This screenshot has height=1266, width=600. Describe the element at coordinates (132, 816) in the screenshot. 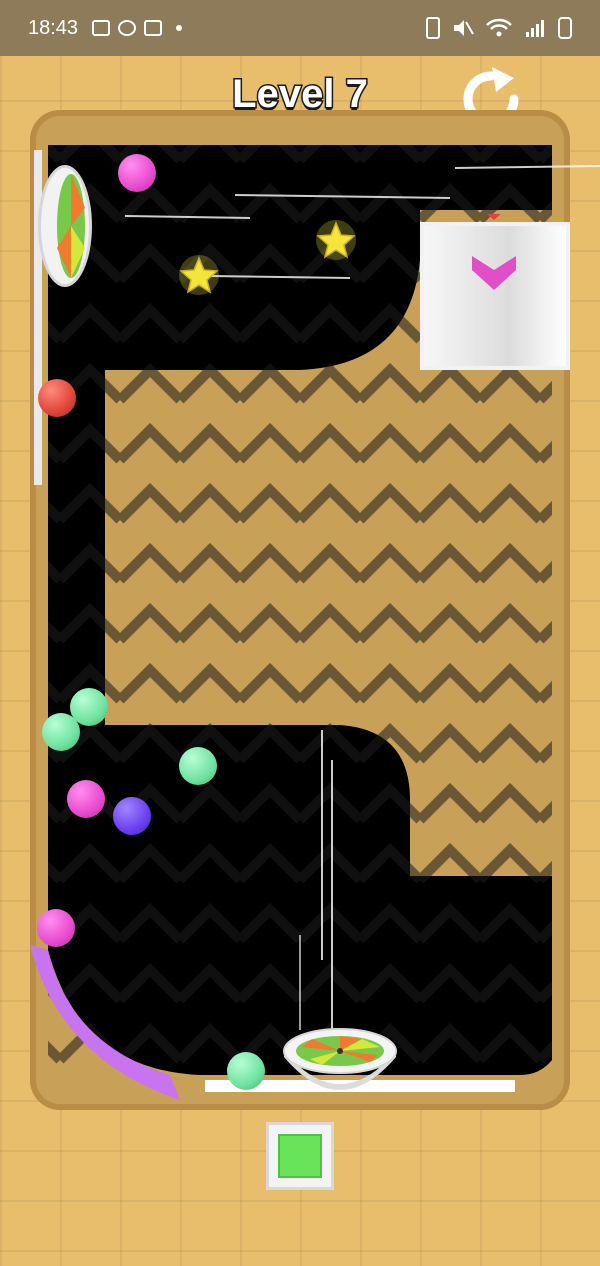

I see `ball-purple` at that location.